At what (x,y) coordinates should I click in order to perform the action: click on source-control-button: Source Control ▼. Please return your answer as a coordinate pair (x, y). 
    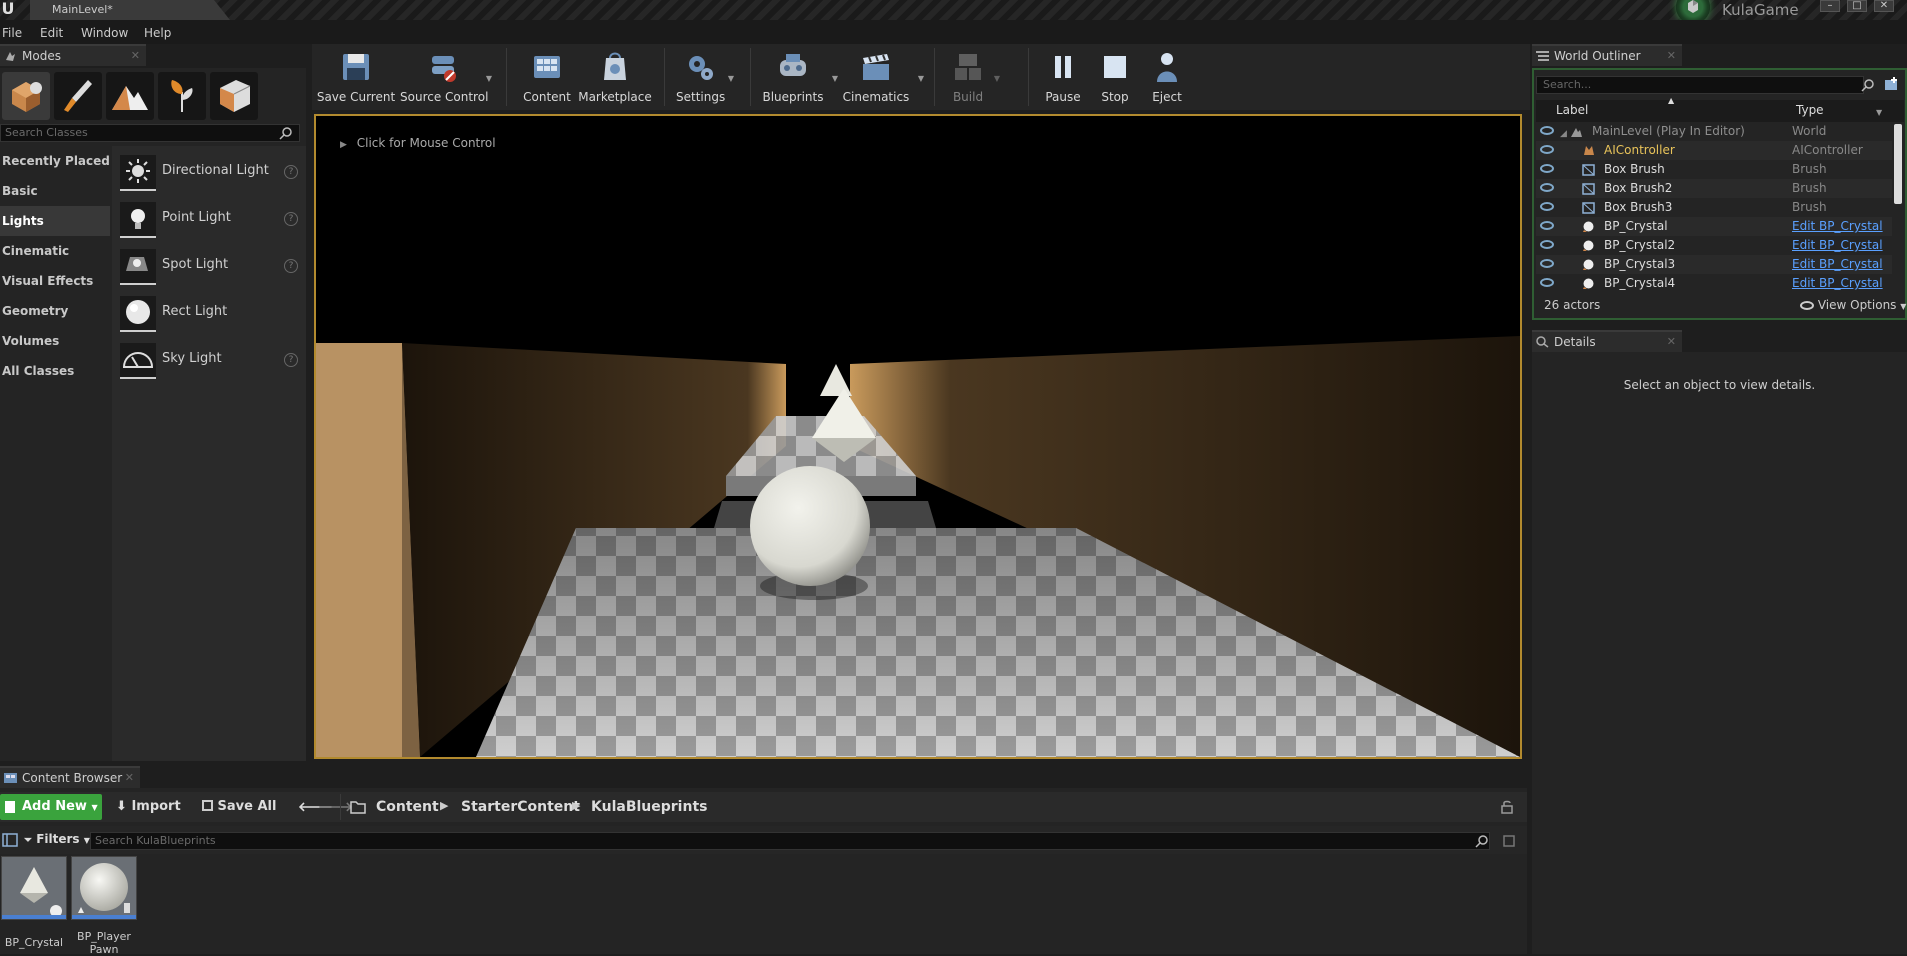
    Looking at the image, I should click on (446, 78).